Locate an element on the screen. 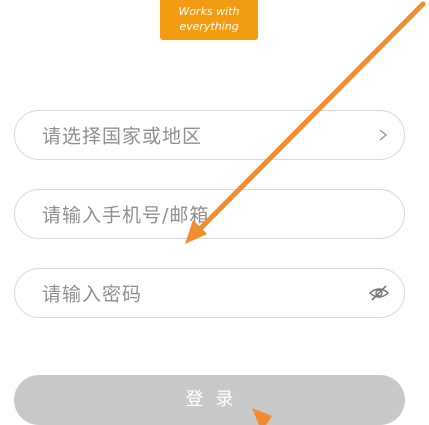 Image resolution: width=429 pixels, height=425 pixels. works-with-everything-badge: Works with everything is located at coordinates (209, 20).